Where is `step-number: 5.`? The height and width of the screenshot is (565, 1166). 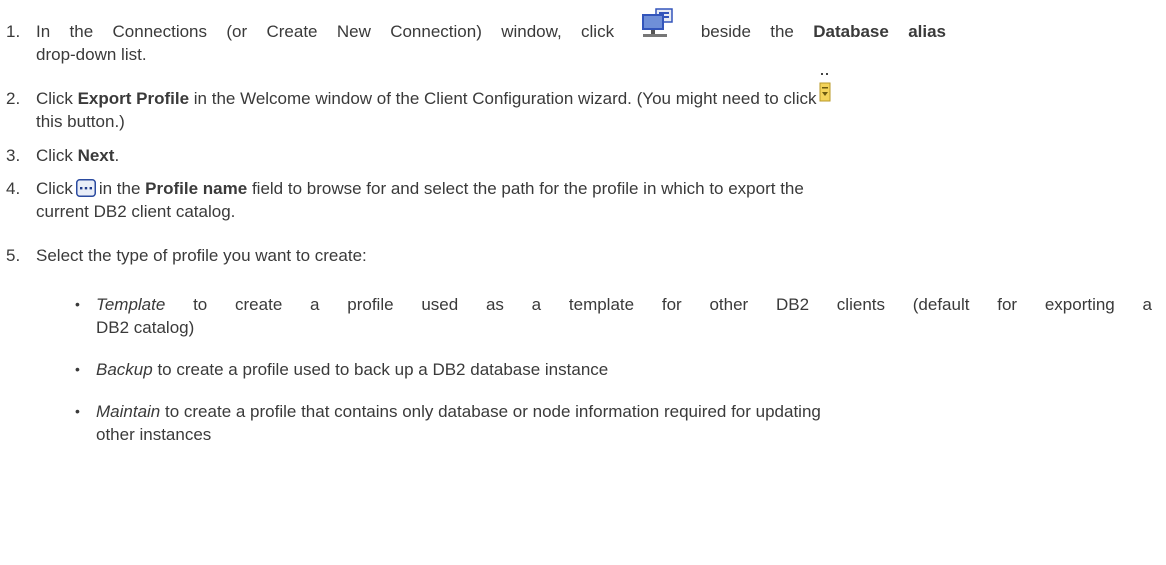
step-number: 5. is located at coordinates (13, 255).